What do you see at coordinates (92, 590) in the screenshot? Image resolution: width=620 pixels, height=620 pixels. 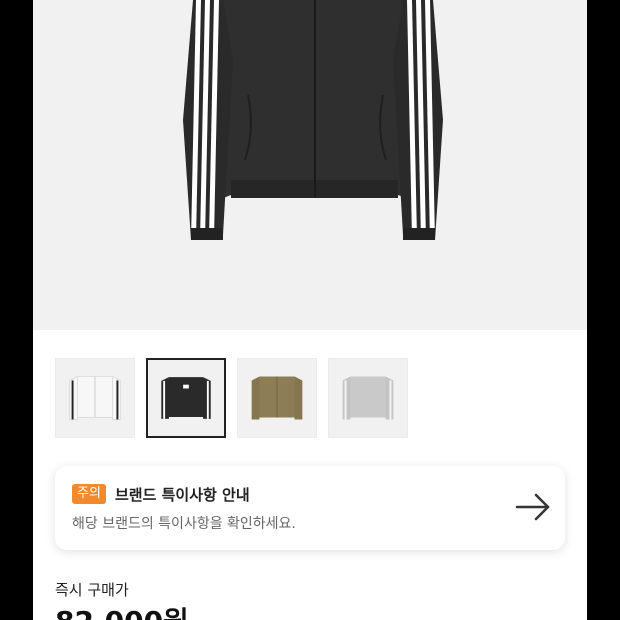 I see `price-label: 즉시 구매가` at bounding box center [92, 590].